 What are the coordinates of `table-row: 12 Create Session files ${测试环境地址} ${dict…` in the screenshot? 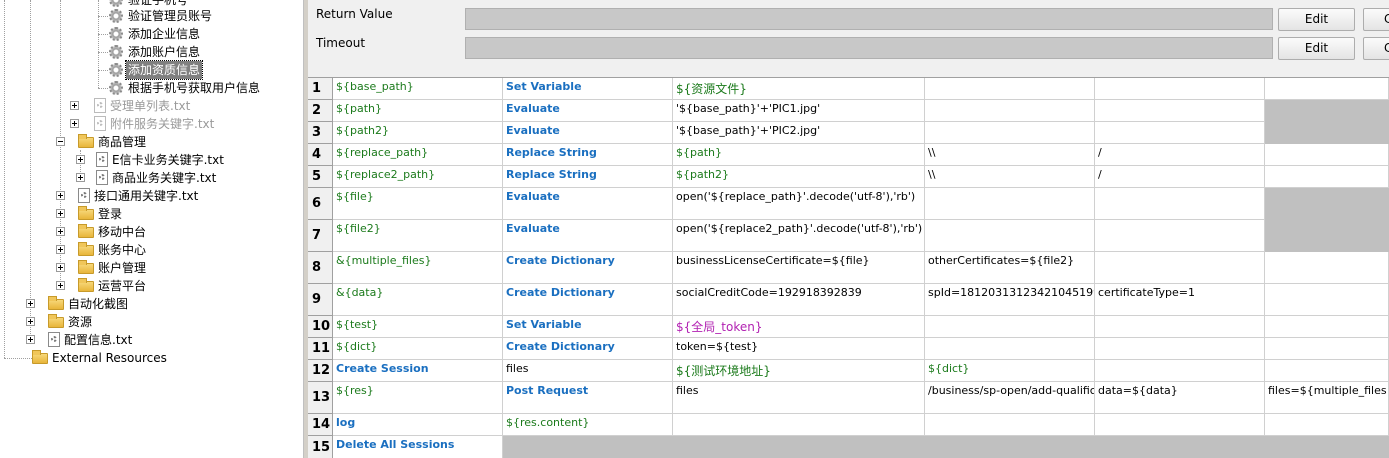 It's located at (848, 371).